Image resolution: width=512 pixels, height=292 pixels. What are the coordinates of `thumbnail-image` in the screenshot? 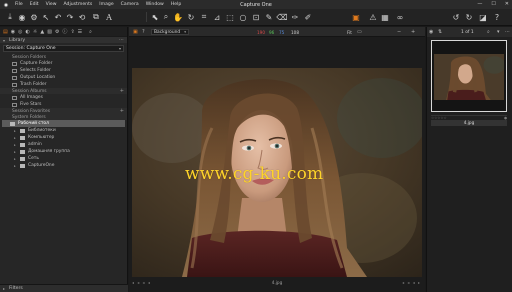 It's located at (469, 77).